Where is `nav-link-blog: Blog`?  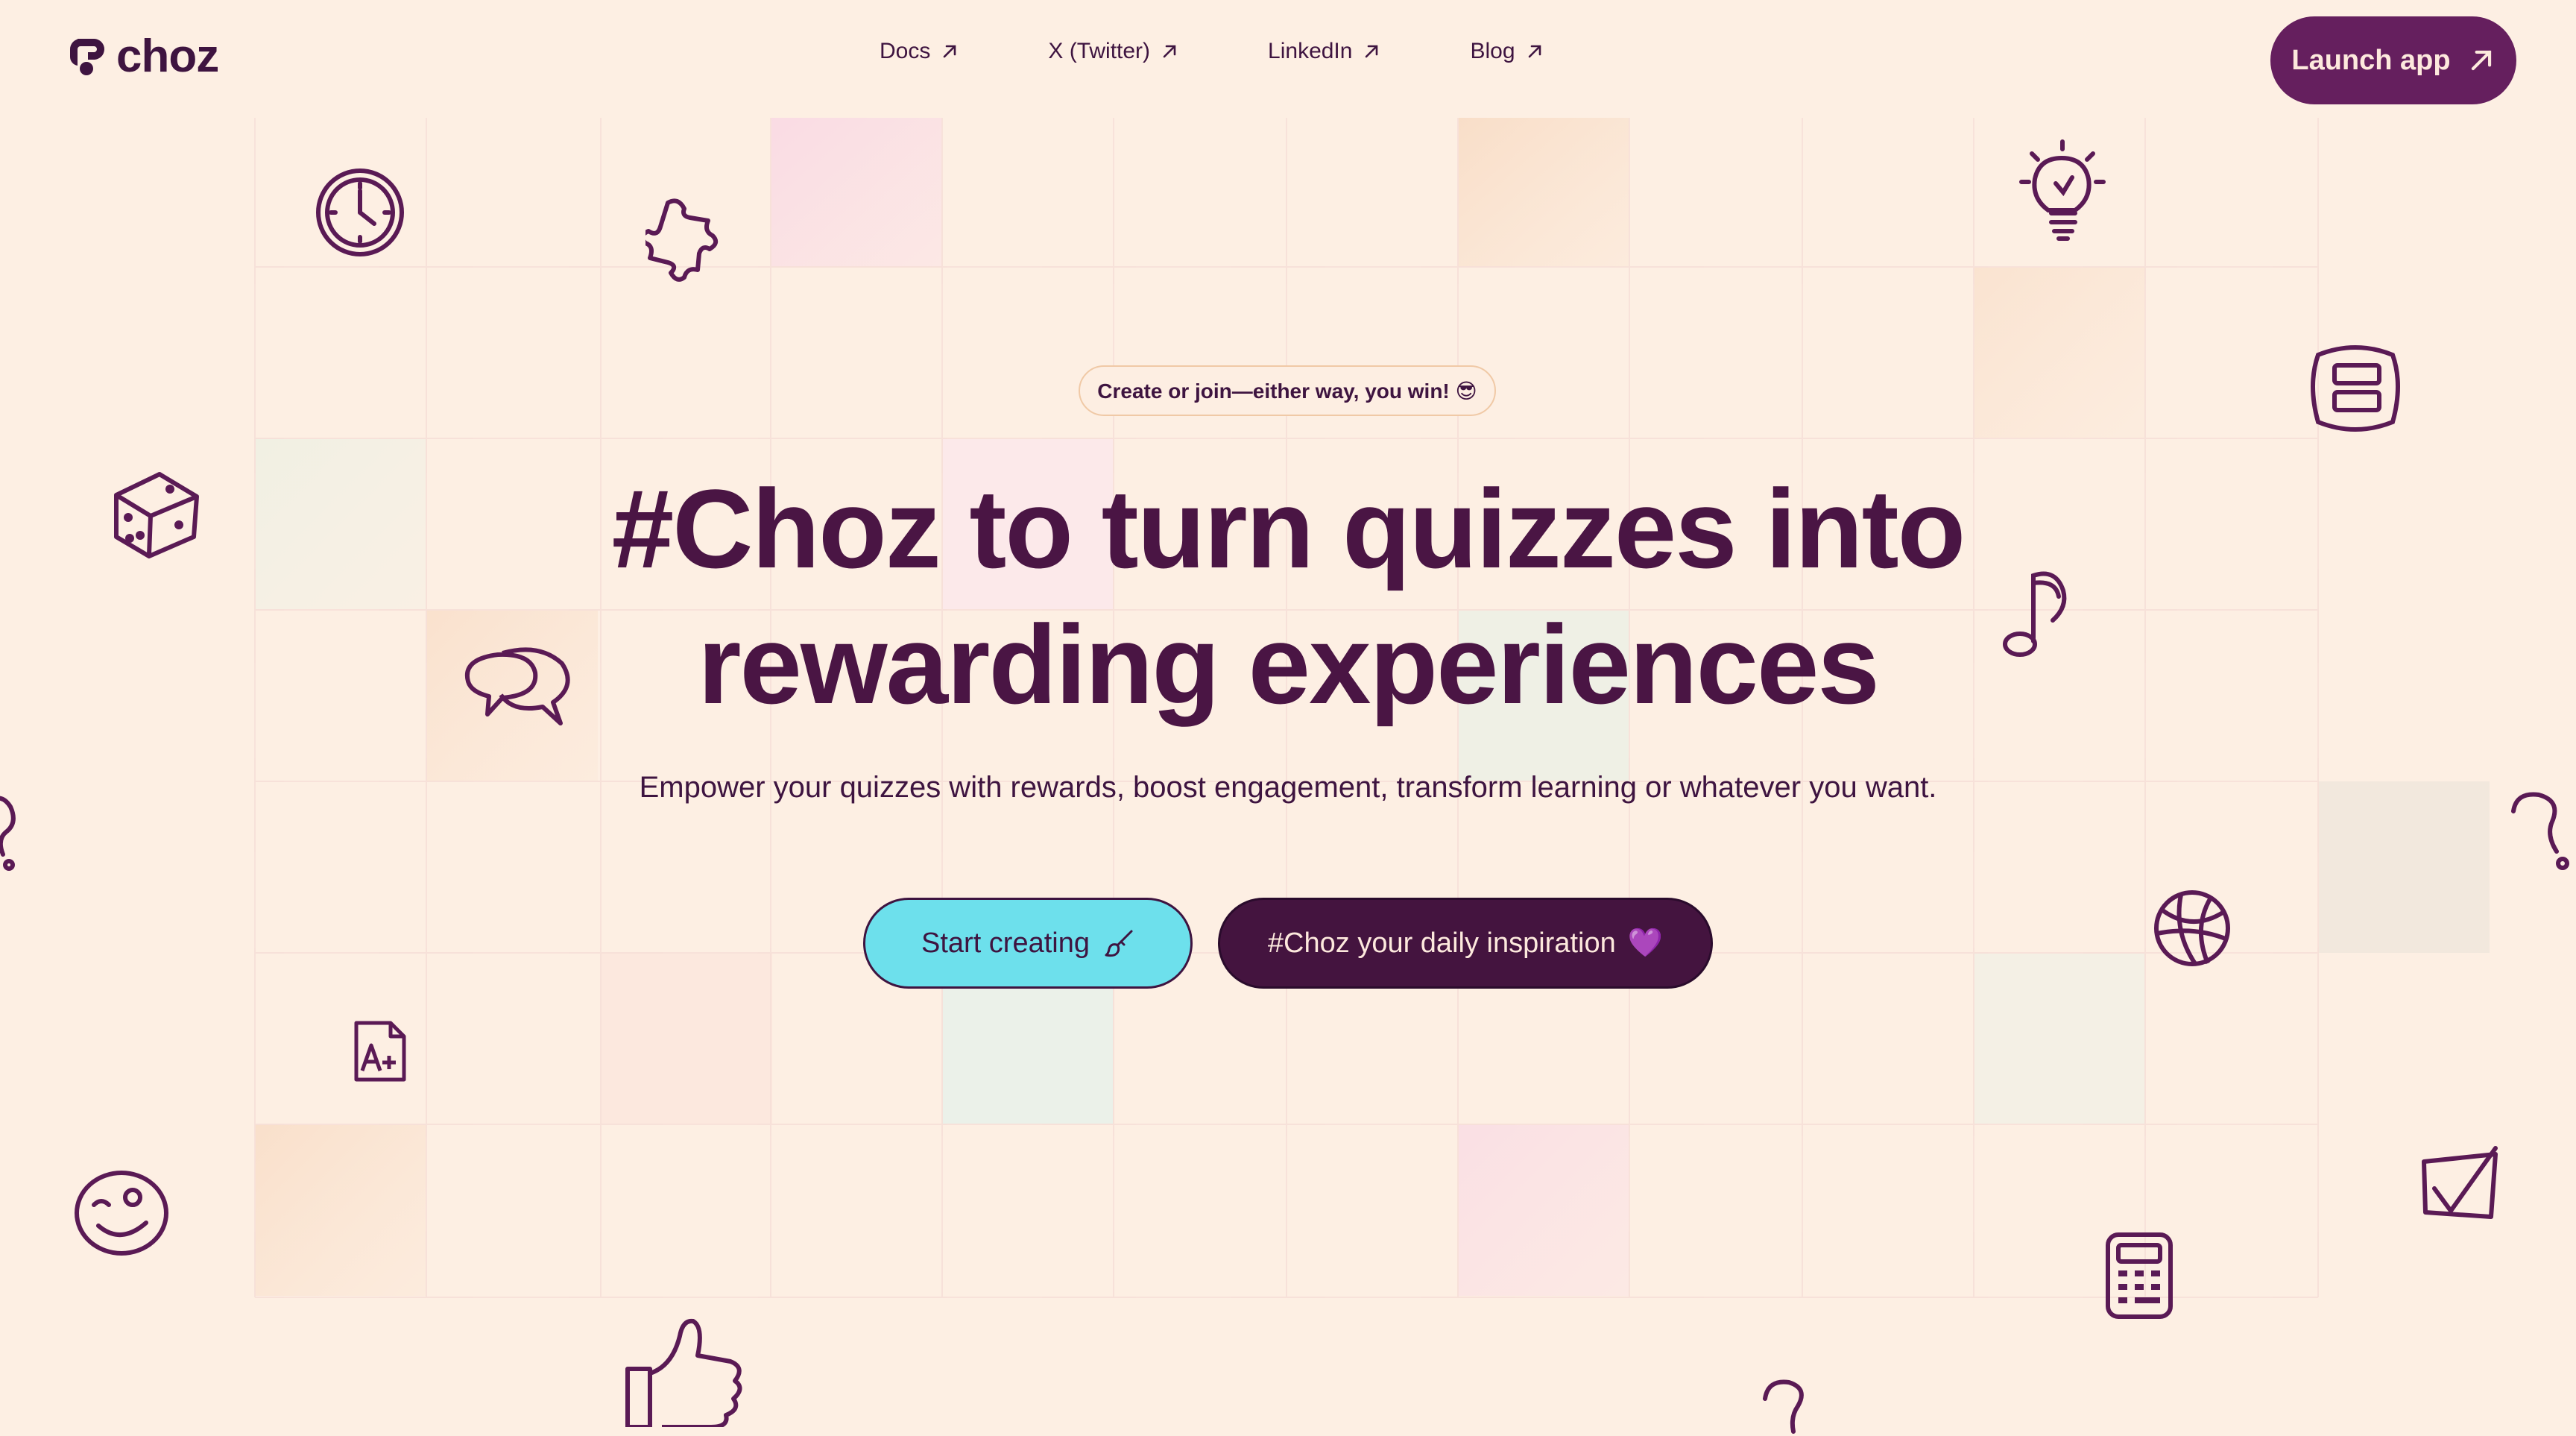 nav-link-blog: Blog is located at coordinates (1506, 51).